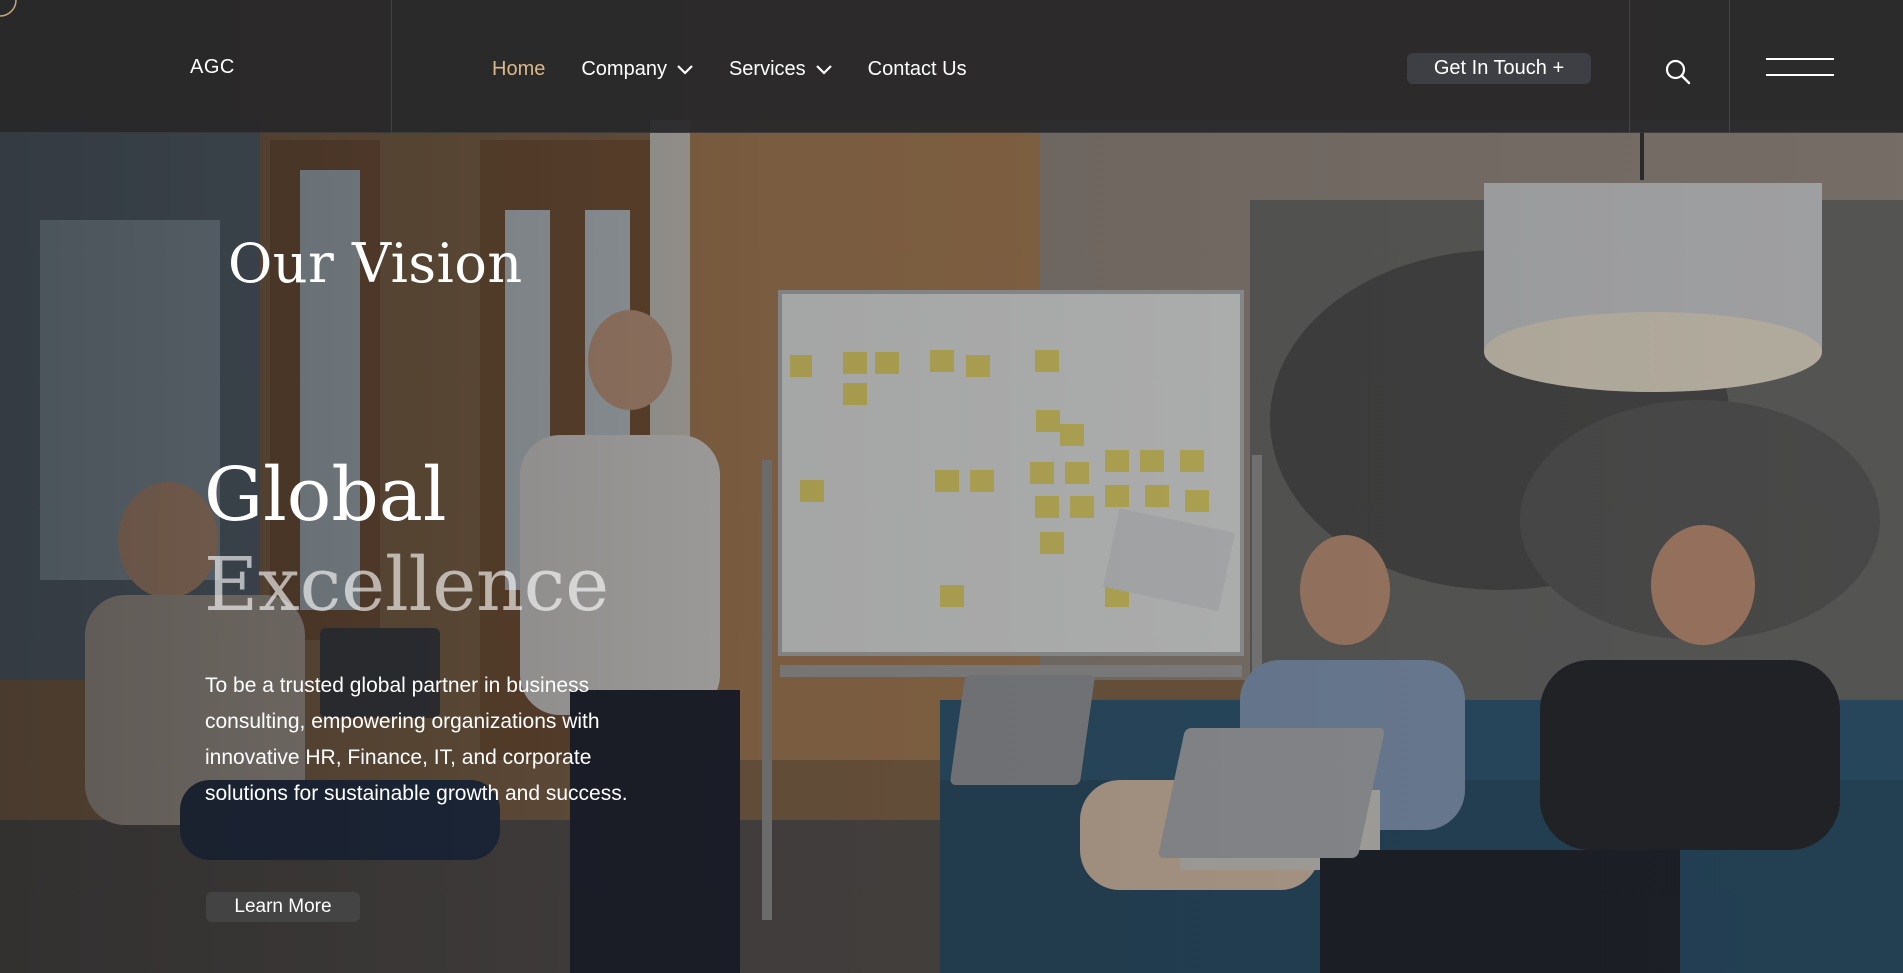 Image resolution: width=1903 pixels, height=973 pixels. Describe the element at coordinates (767, 69) in the screenshot. I see `nav-item-label: Services` at that location.